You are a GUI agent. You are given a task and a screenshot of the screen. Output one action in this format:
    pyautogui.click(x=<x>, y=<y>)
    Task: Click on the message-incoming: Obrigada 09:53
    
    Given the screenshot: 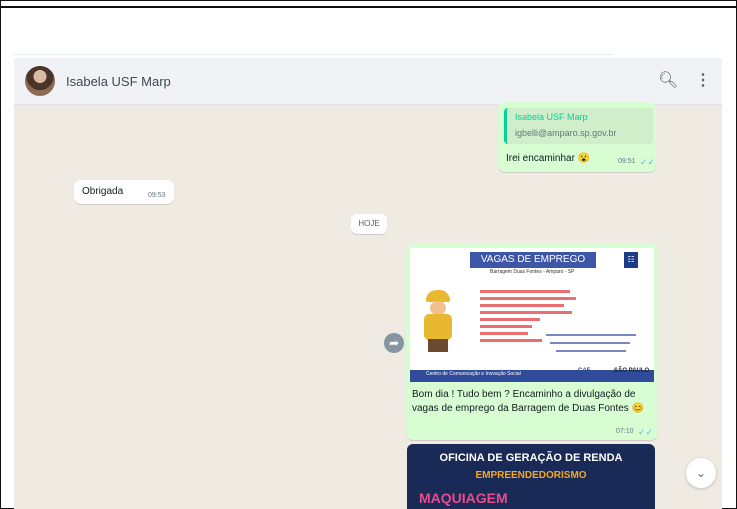 What is the action you would take?
    pyautogui.click(x=124, y=192)
    